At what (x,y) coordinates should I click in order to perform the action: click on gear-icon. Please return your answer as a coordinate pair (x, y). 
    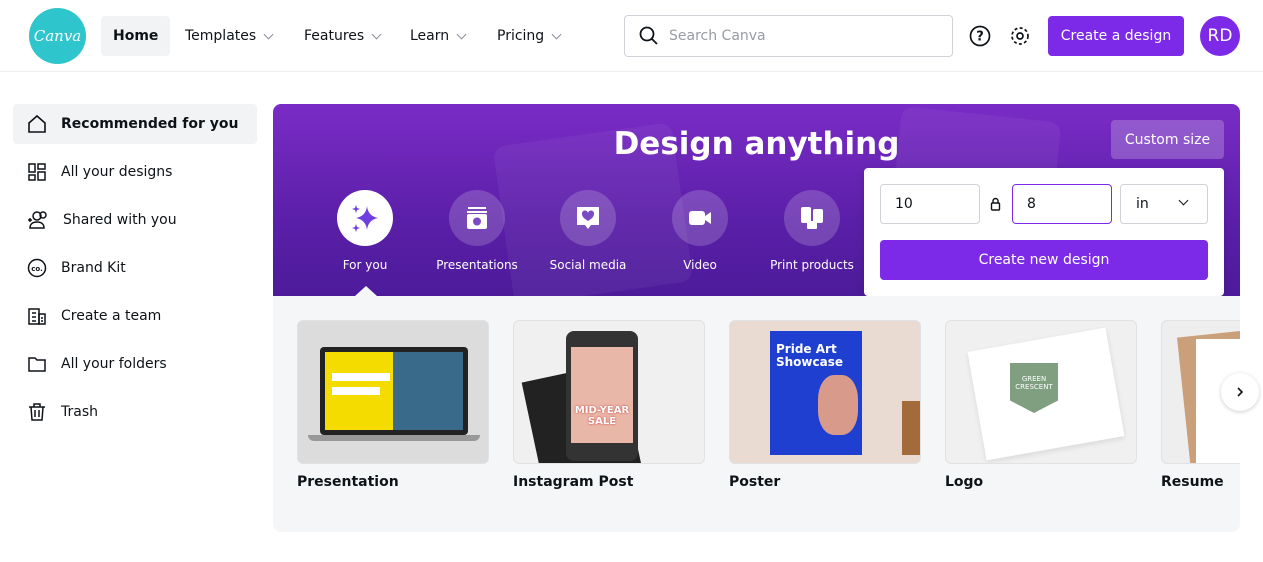
    Looking at the image, I should click on (1020, 36).